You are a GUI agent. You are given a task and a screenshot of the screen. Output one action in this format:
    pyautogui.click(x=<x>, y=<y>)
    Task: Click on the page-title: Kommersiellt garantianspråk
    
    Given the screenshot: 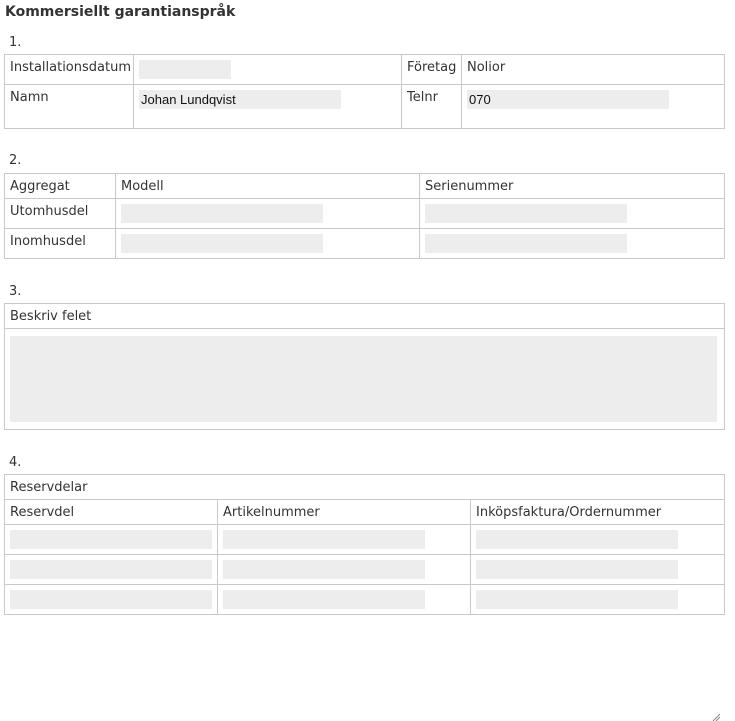 What is the action you would take?
    pyautogui.click(x=120, y=12)
    